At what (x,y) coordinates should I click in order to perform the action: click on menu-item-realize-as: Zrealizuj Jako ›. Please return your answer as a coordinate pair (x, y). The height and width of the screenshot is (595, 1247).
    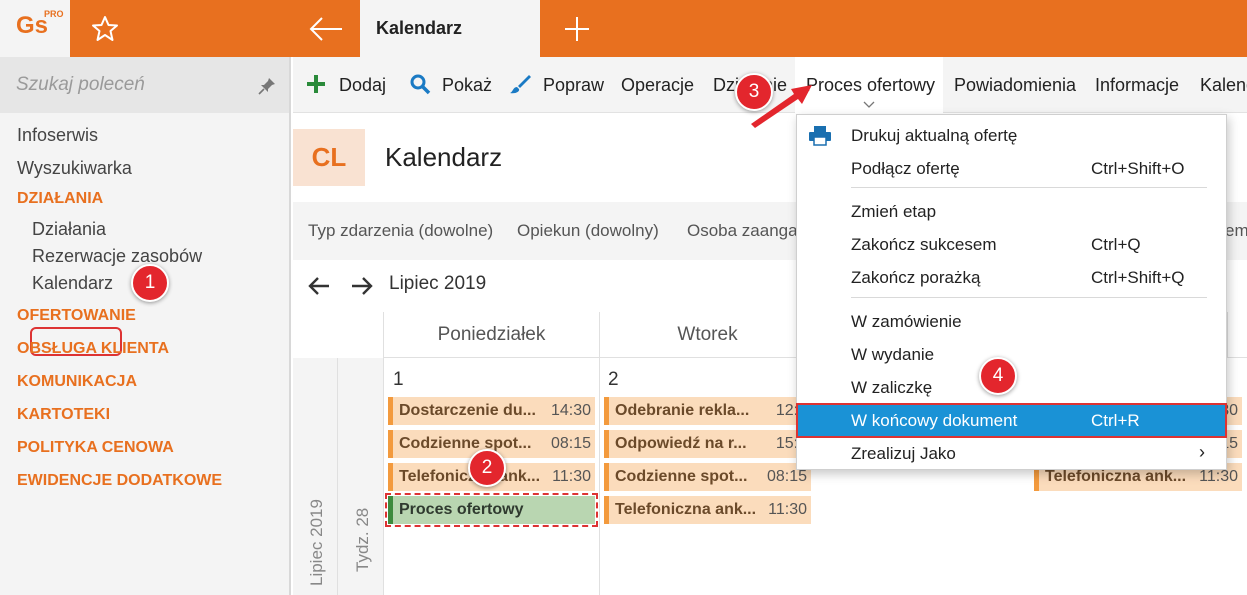
    Looking at the image, I should click on (1011, 453).